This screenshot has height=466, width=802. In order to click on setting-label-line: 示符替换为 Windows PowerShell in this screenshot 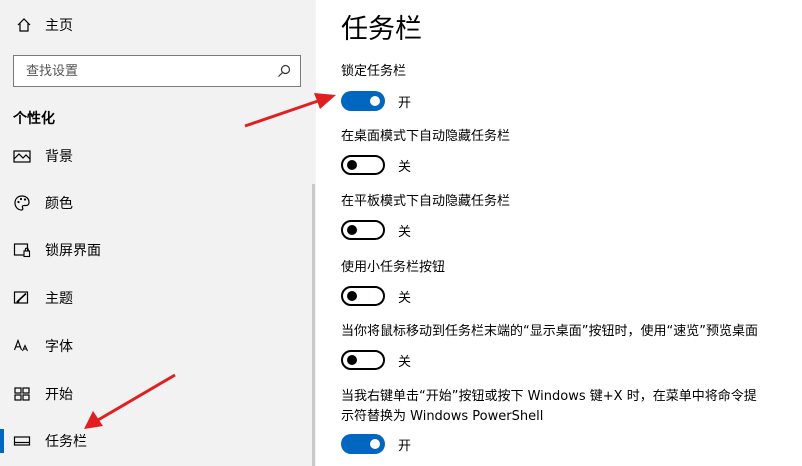, I will do `click(442, 416)`.